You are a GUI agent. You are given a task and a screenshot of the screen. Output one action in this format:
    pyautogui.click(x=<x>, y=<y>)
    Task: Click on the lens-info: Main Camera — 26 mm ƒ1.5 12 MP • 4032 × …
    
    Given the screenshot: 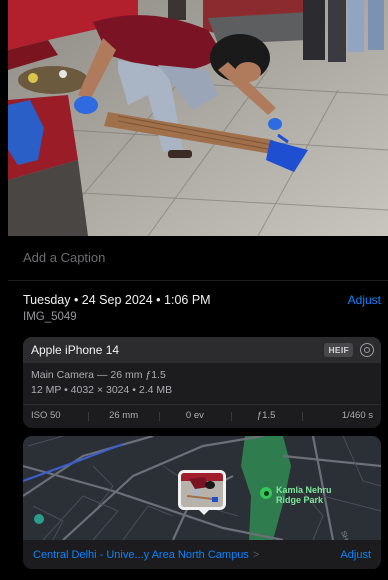 What is the action you would take?
    pyautogui.click(x=202, y=380)
    